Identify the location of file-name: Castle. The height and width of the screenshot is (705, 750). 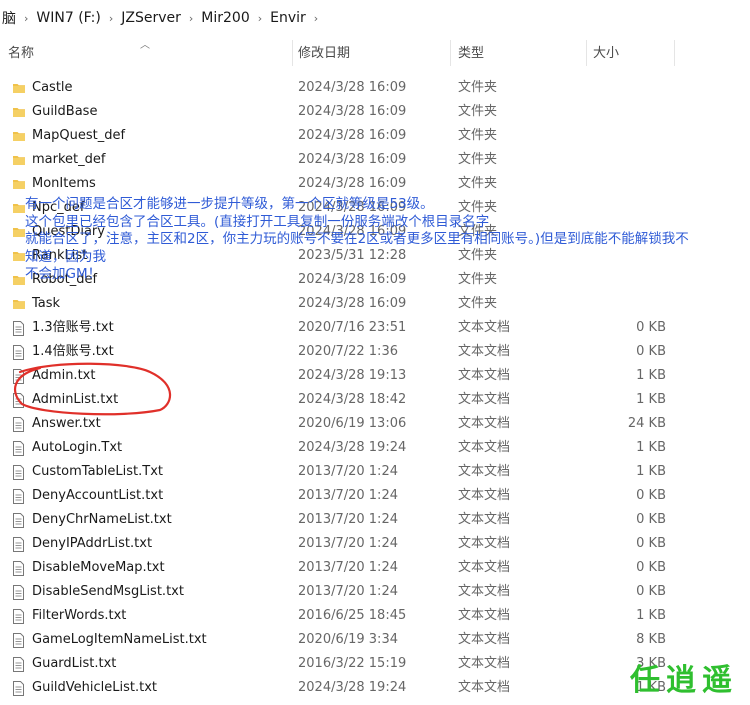
(52, 87).